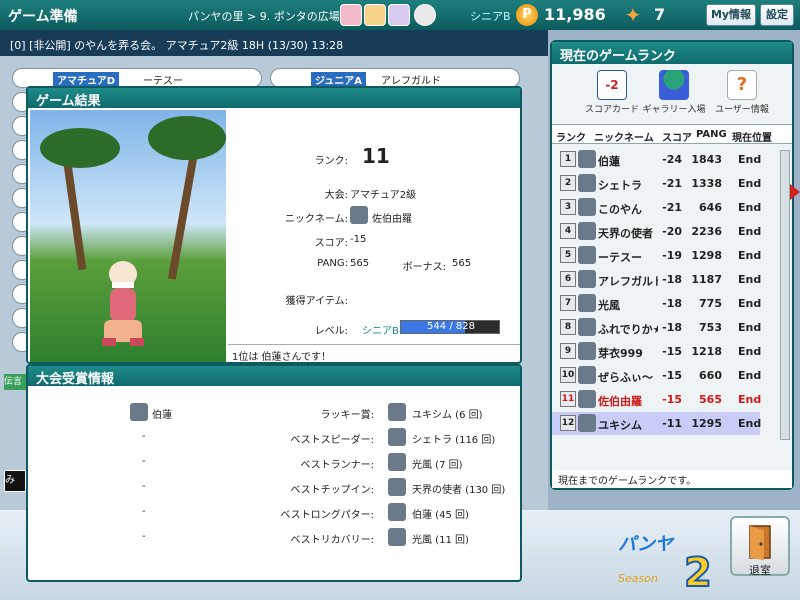  Describe the element at coordinates (698, 572) in the screenshot. I see `svg-text: 2` at that location.